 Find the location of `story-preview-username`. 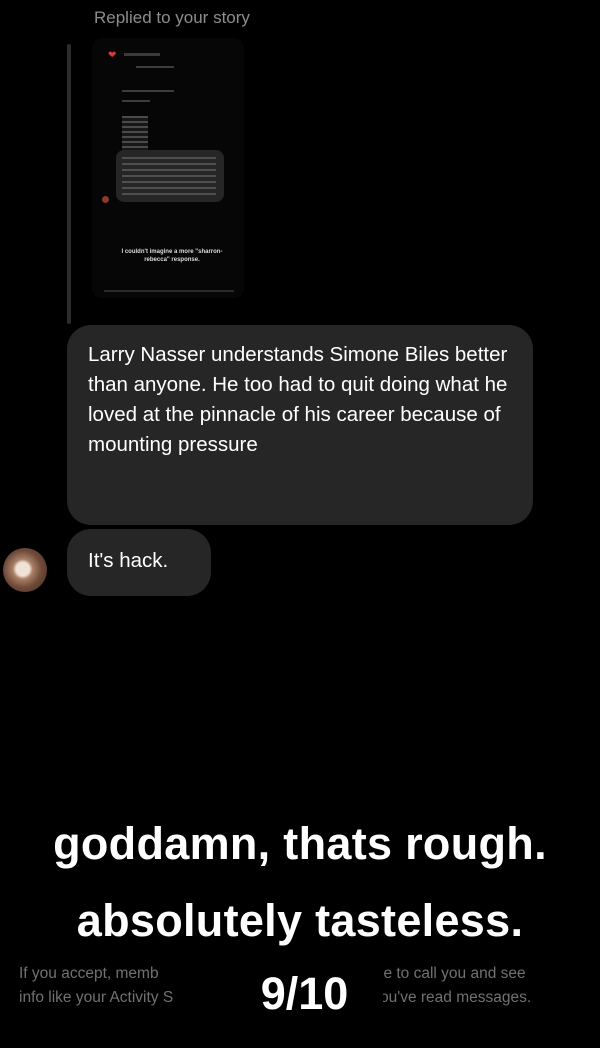

story-preview-username is located at coordinates (142, 54).